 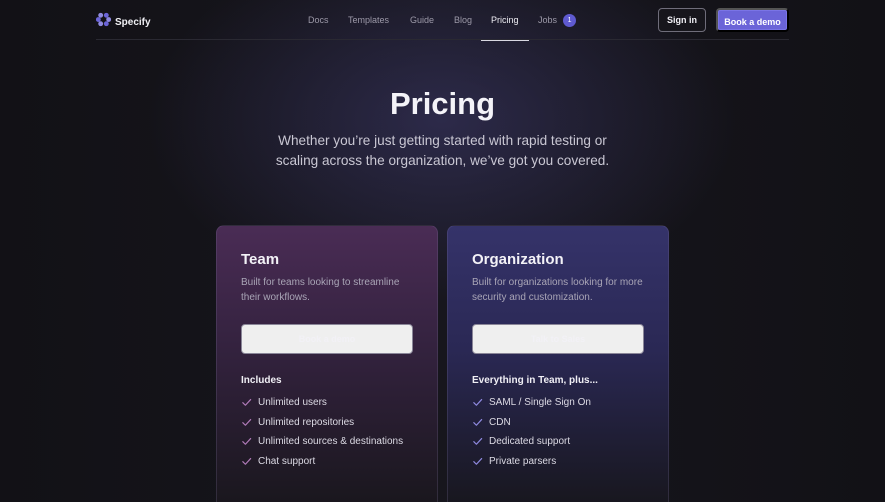 What do you see at coordinates (500, 422) in the screenshot?
I see `feature-label: CDN` at bounding box center [500, 422].